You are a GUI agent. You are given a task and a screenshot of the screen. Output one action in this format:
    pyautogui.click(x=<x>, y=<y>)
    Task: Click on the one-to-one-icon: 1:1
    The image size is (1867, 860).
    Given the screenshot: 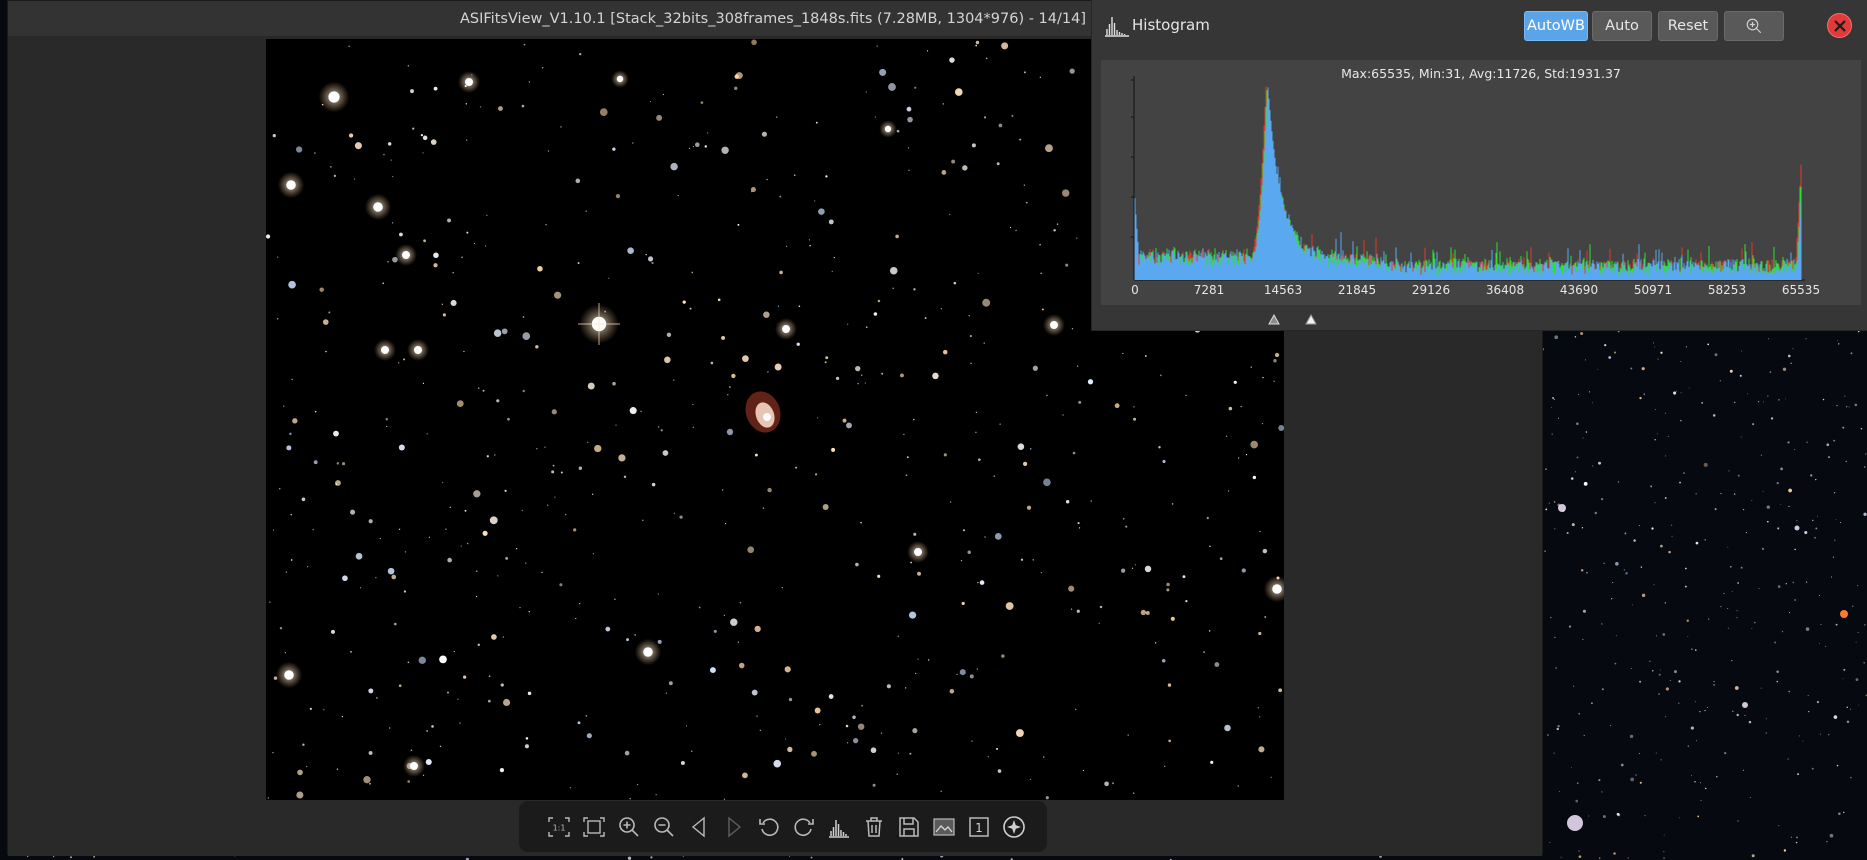 What is the action you would take?
    pyautogui.click(x=558, y=826)
    